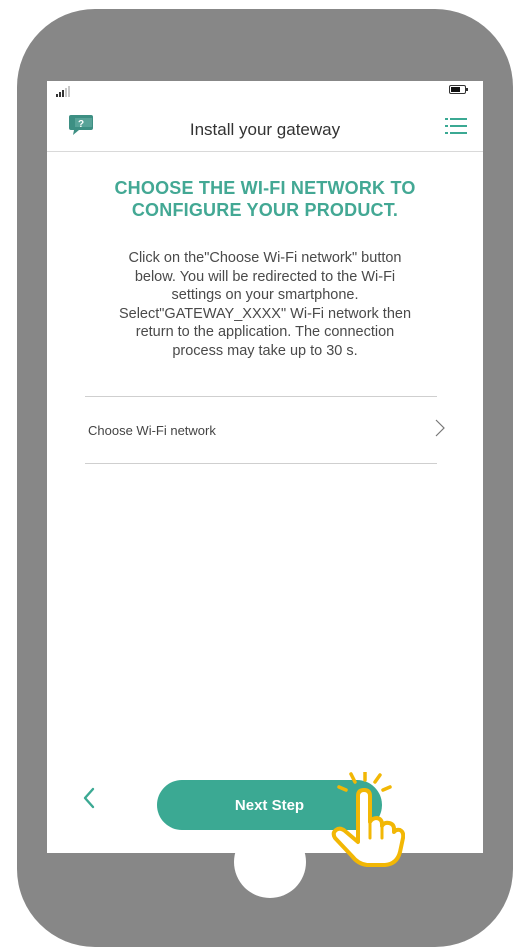 The image size is (513, 947). I want to click on battery-icon, so click(458, 89).